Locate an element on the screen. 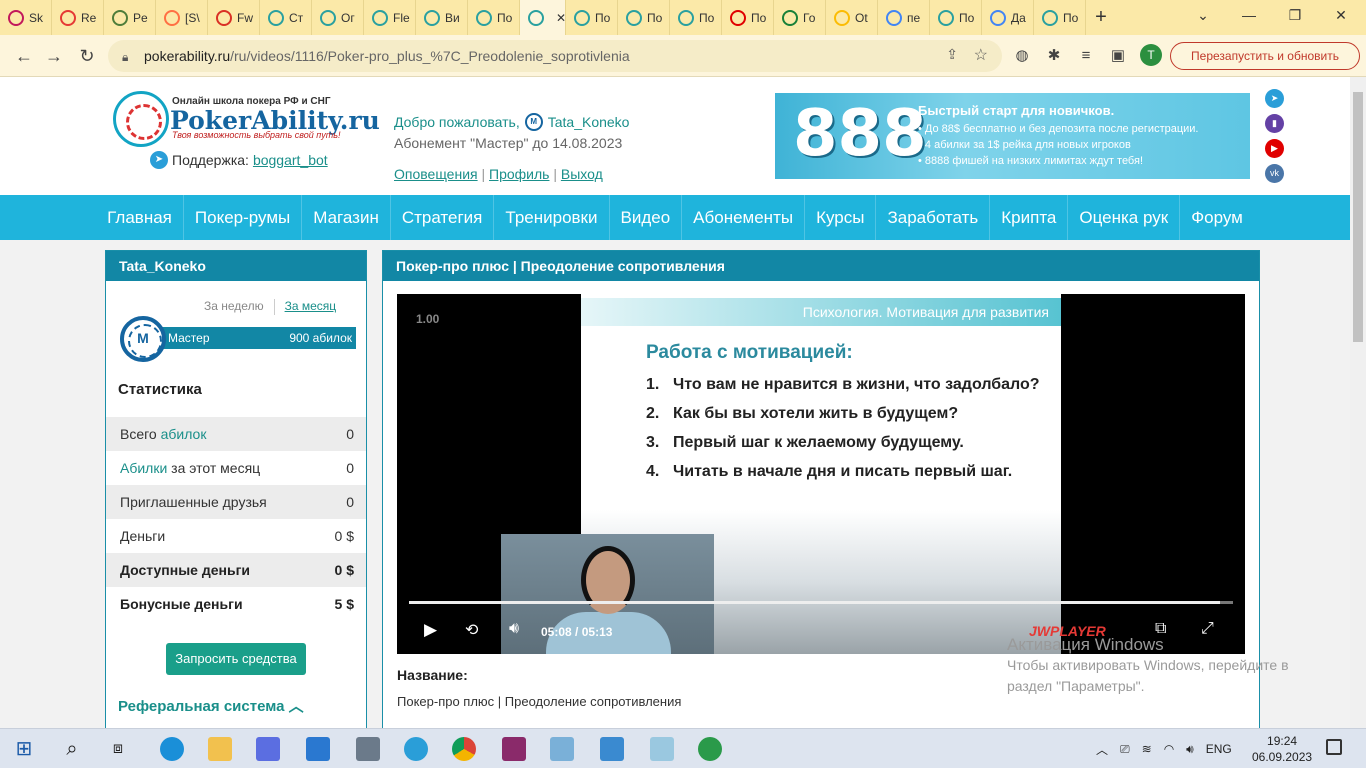 The height and width of the screenshot is (768, 1366). notifications-link: Оповещения is located at coordinates (436, 174).